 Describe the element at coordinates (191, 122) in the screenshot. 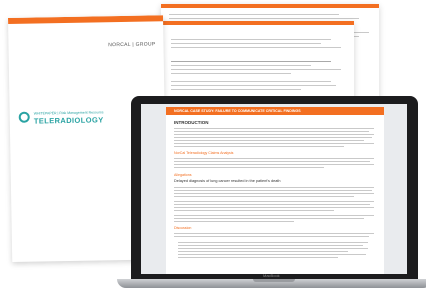

I see `doc-heading-introduction: INTRODUCTION` at that location.